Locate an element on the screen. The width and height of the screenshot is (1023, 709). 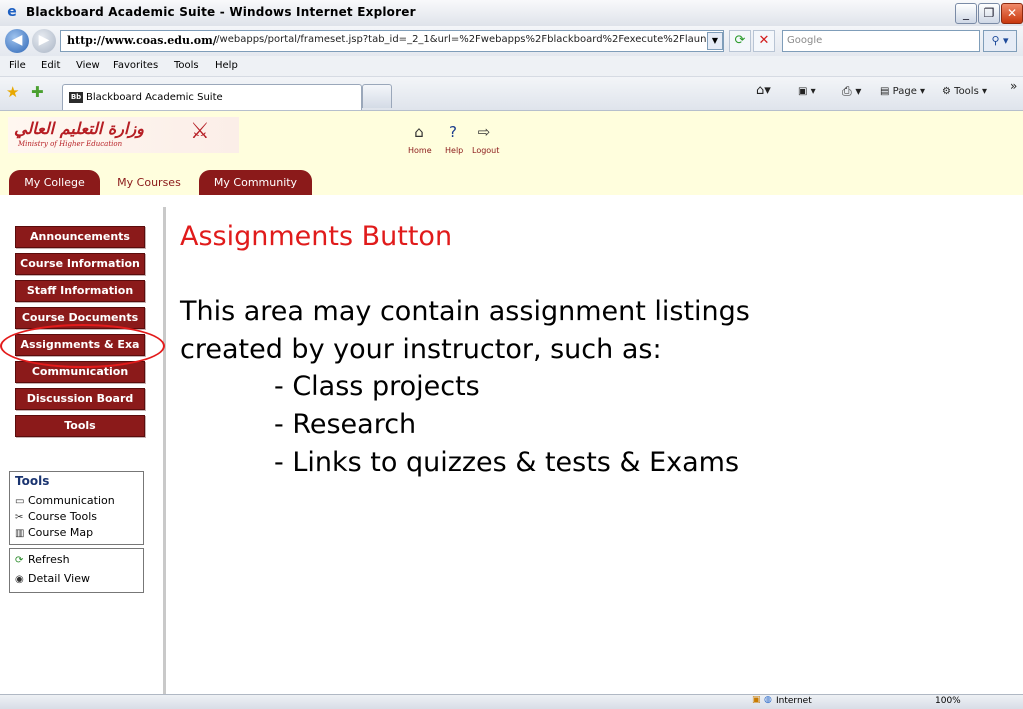
detail-view-label: Detail View is located at coordinates (59, 578).